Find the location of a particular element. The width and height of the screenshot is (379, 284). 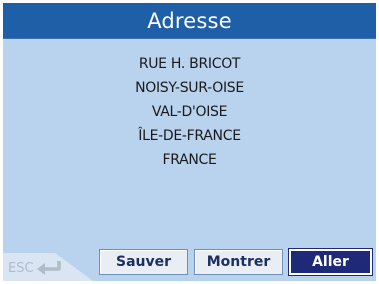

address-region: ÎLE-DE-FRANCE is located at coordinates (189, 136).